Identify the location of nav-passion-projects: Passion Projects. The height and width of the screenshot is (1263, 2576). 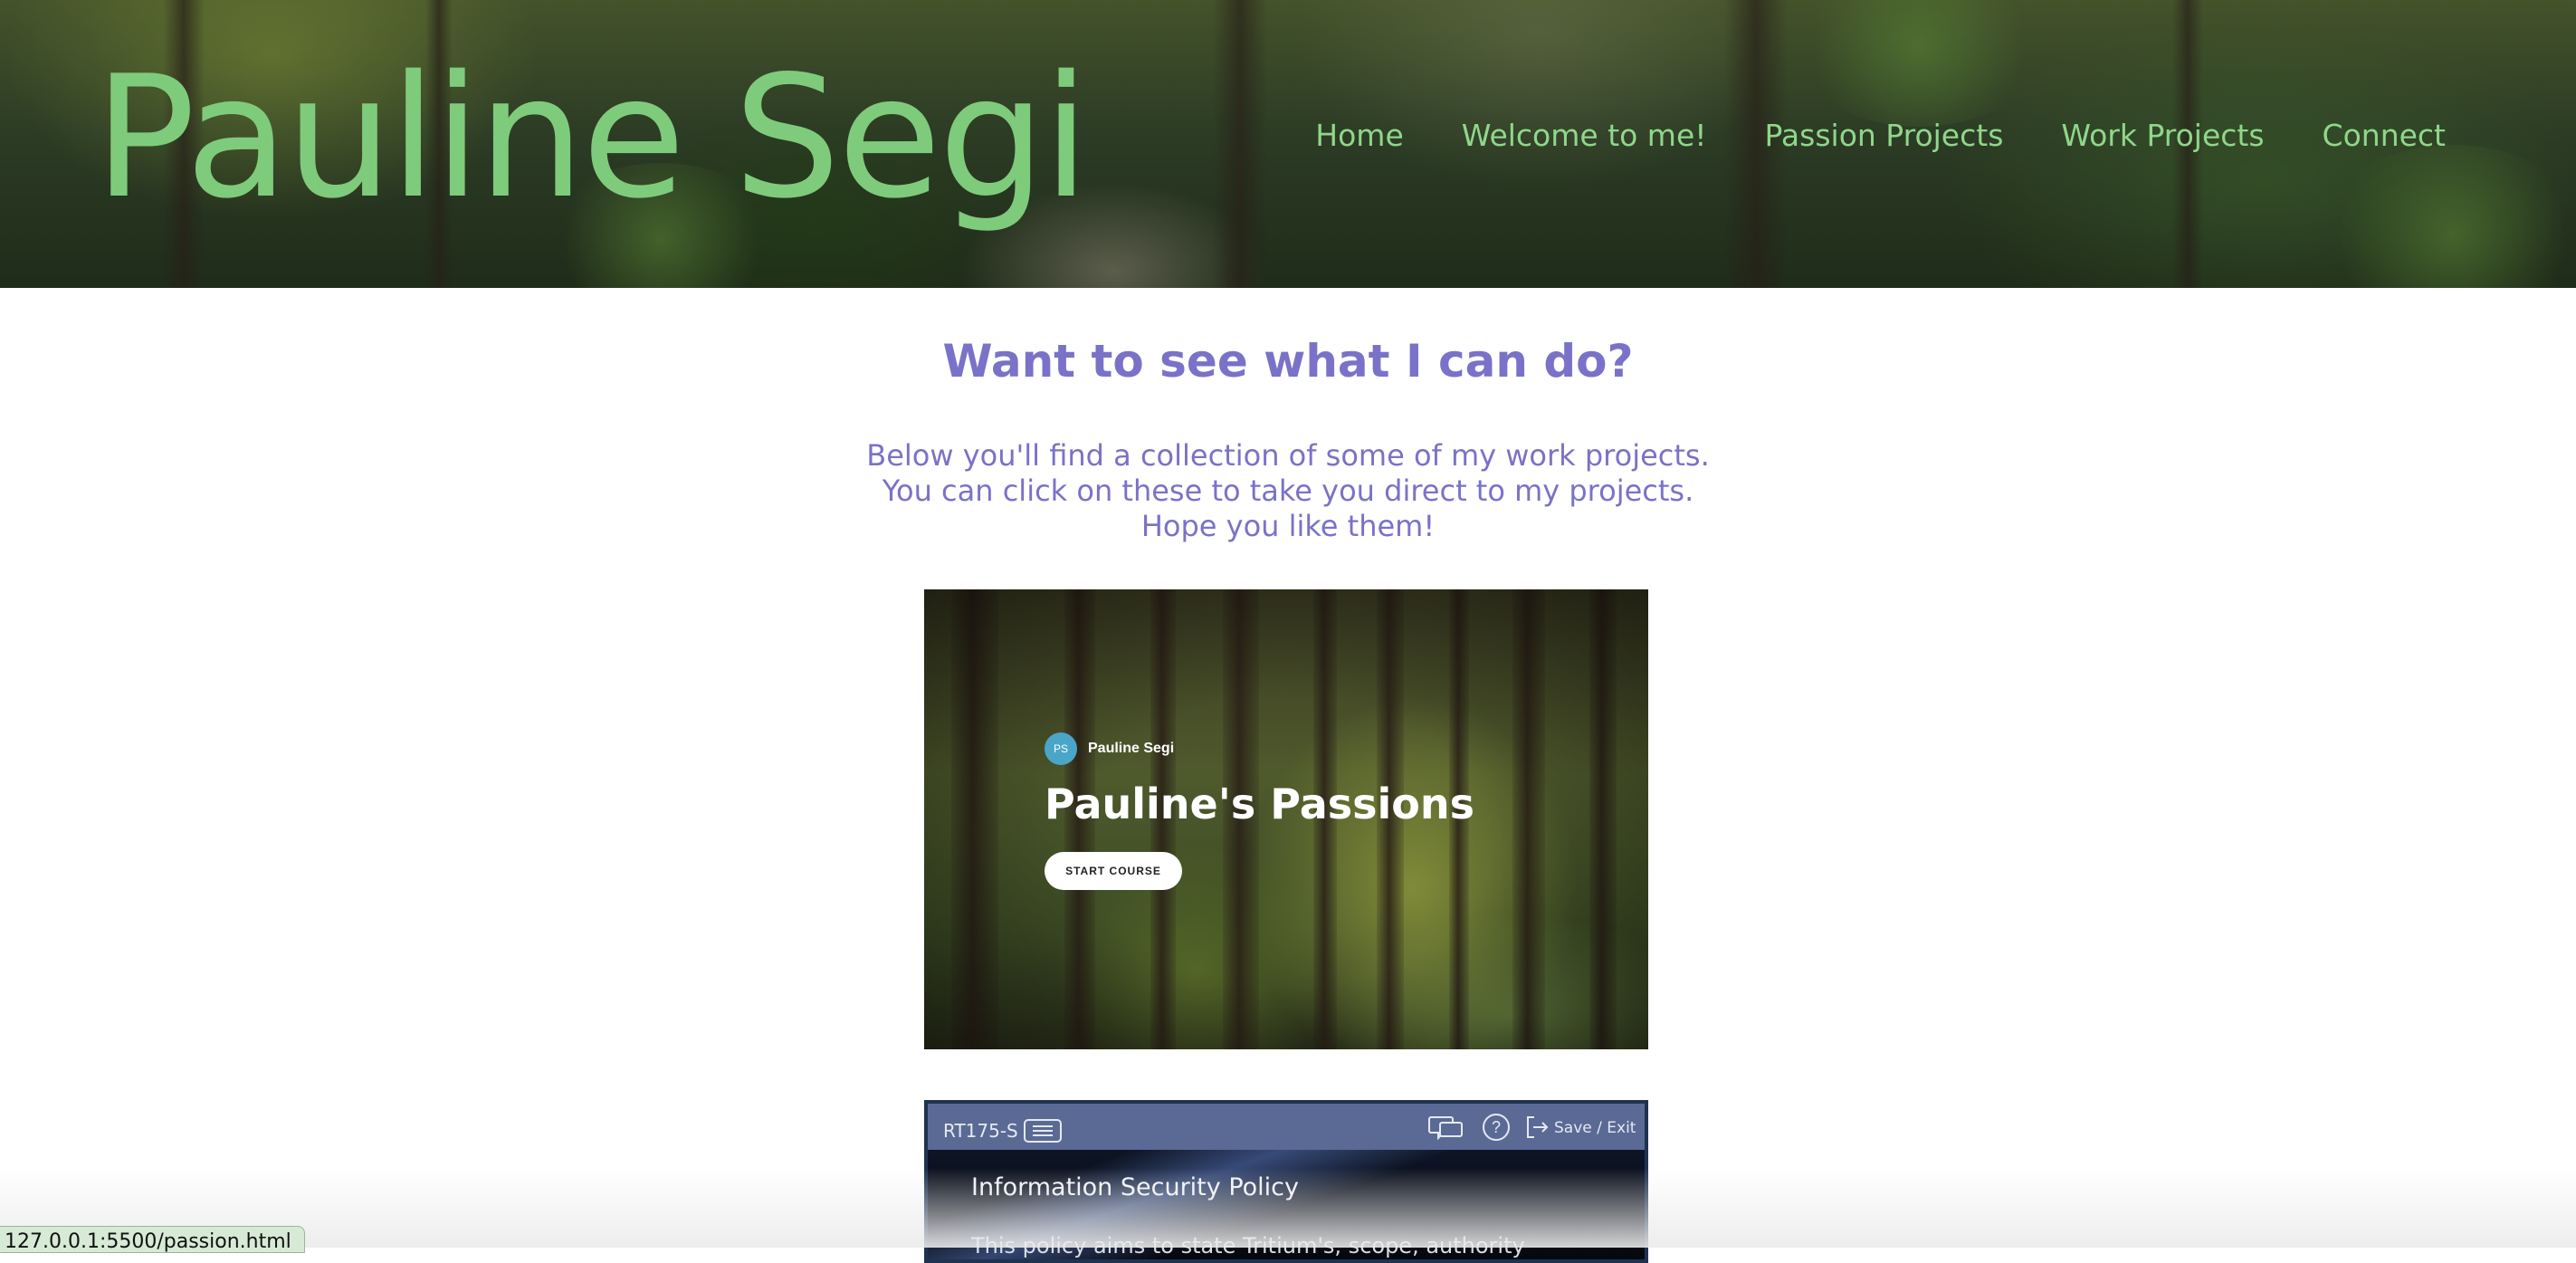
(1885, 135).